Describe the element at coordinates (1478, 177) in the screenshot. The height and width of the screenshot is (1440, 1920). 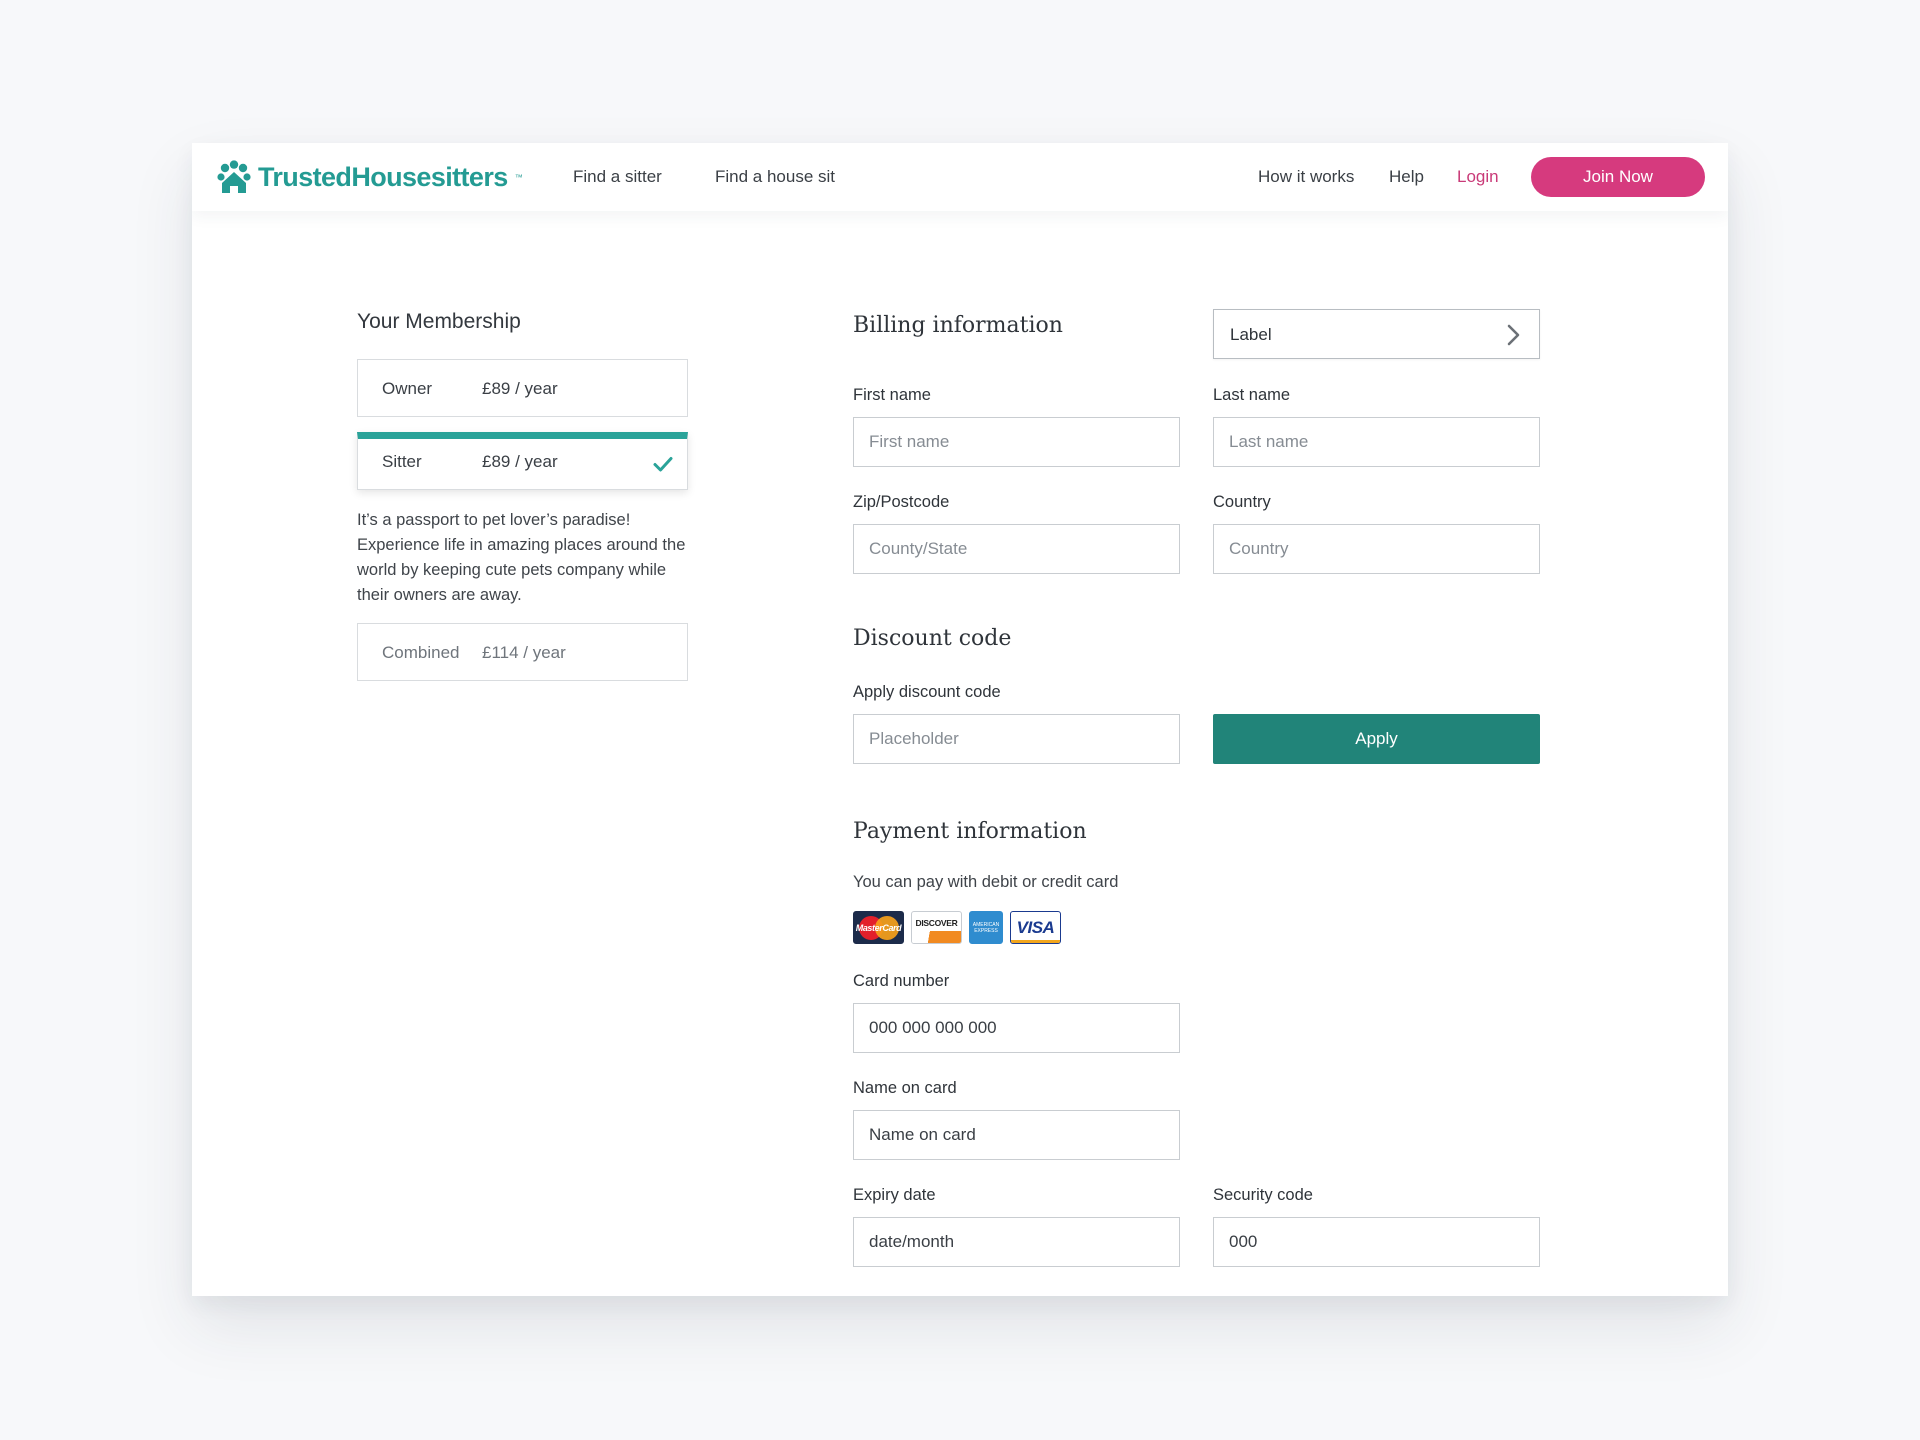
I see `nav-login: Login` at that location.